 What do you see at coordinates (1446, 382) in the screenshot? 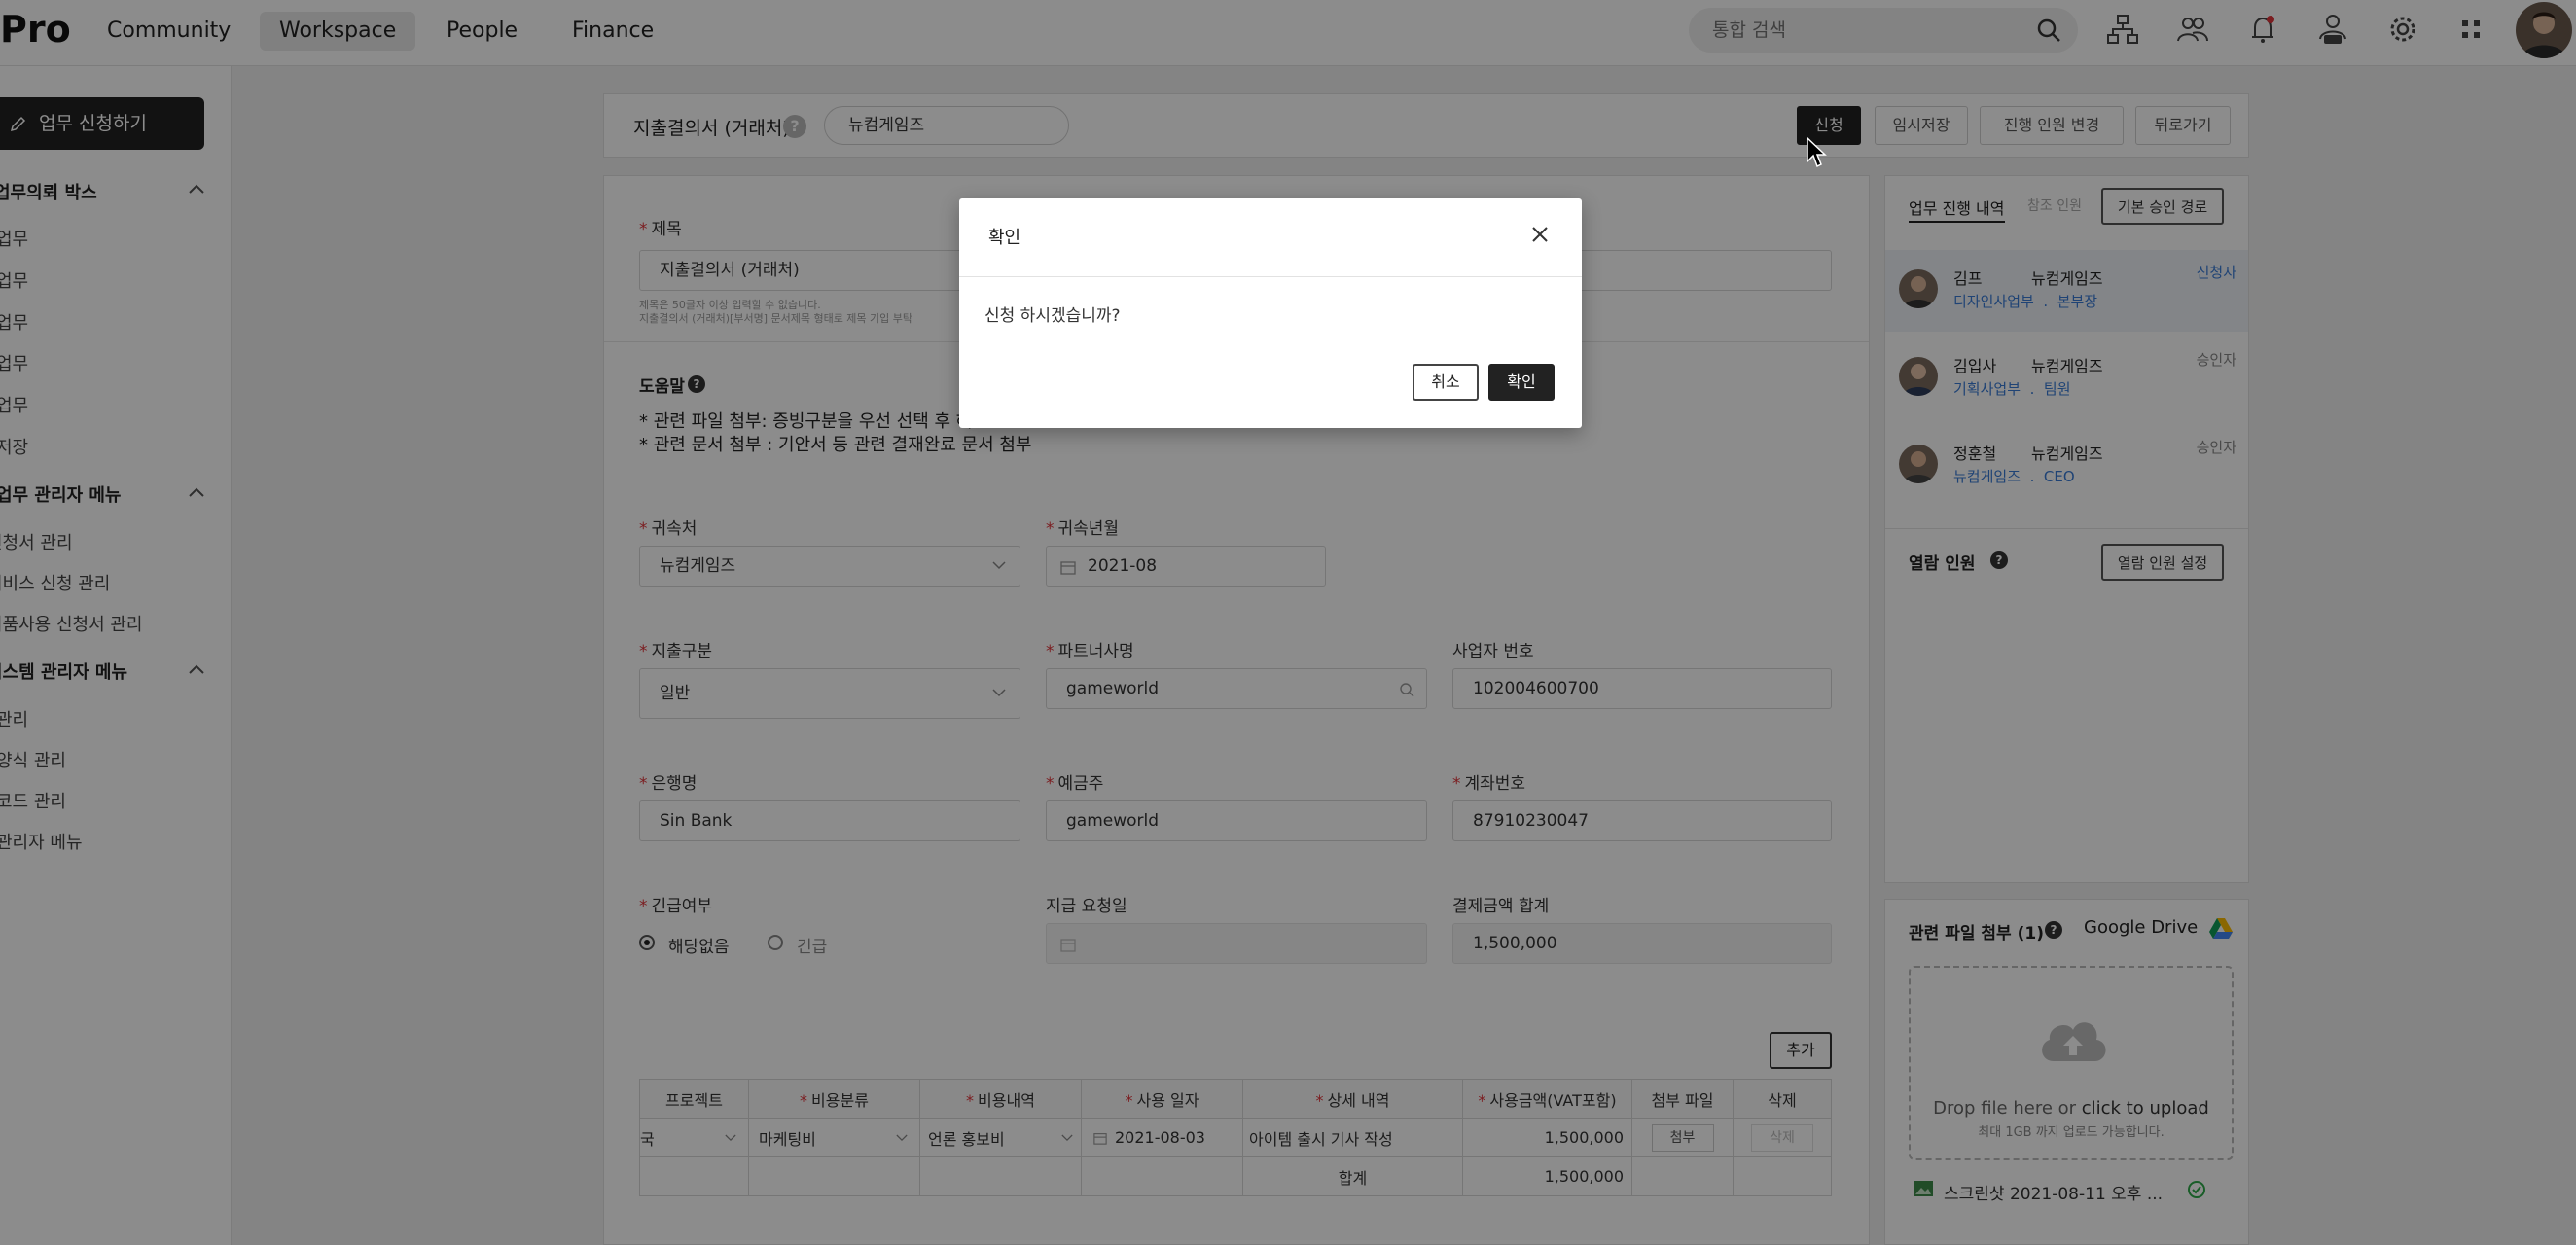
I see `cancel-button: 취소` at bounding box center [1446, 382].